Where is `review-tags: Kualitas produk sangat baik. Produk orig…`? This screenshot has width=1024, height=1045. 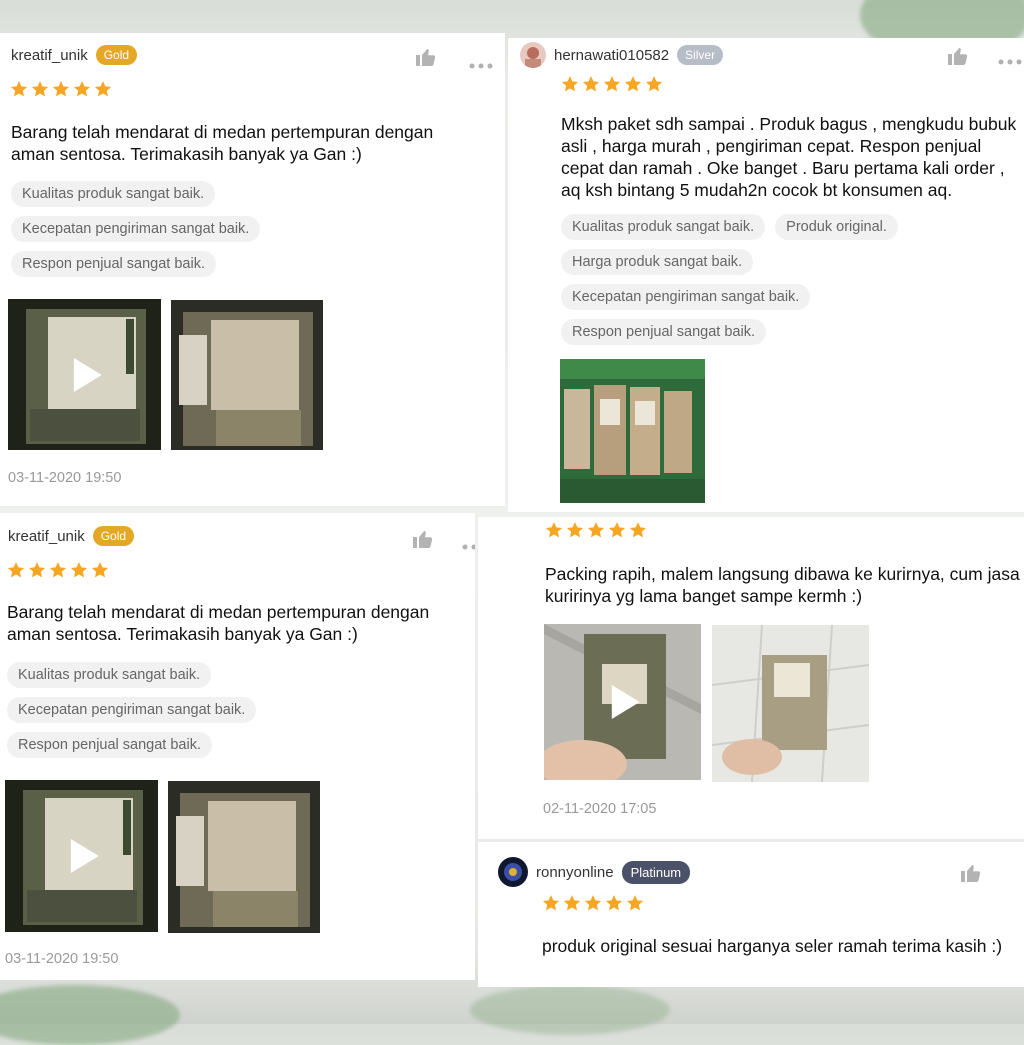 review-tags: Kualitas produk sangat baik. Produk orig… is located at coordinates (729, 279).